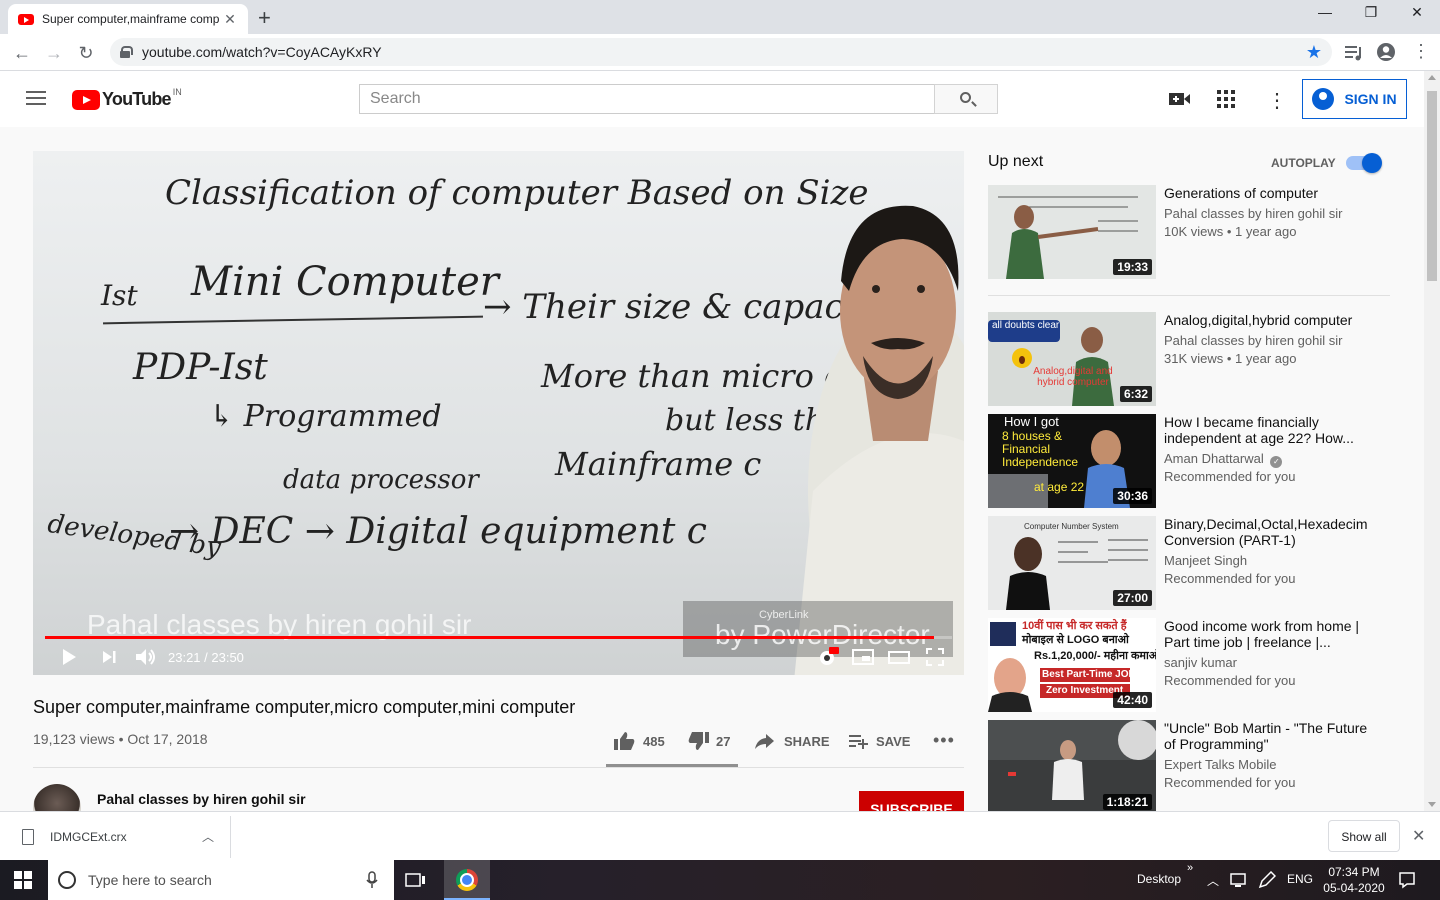  What do you see at coordinates (131, 19) in the screenshot?
I see `tab-title: Super computer,mainframe comp` at bounding box center [131, 19].